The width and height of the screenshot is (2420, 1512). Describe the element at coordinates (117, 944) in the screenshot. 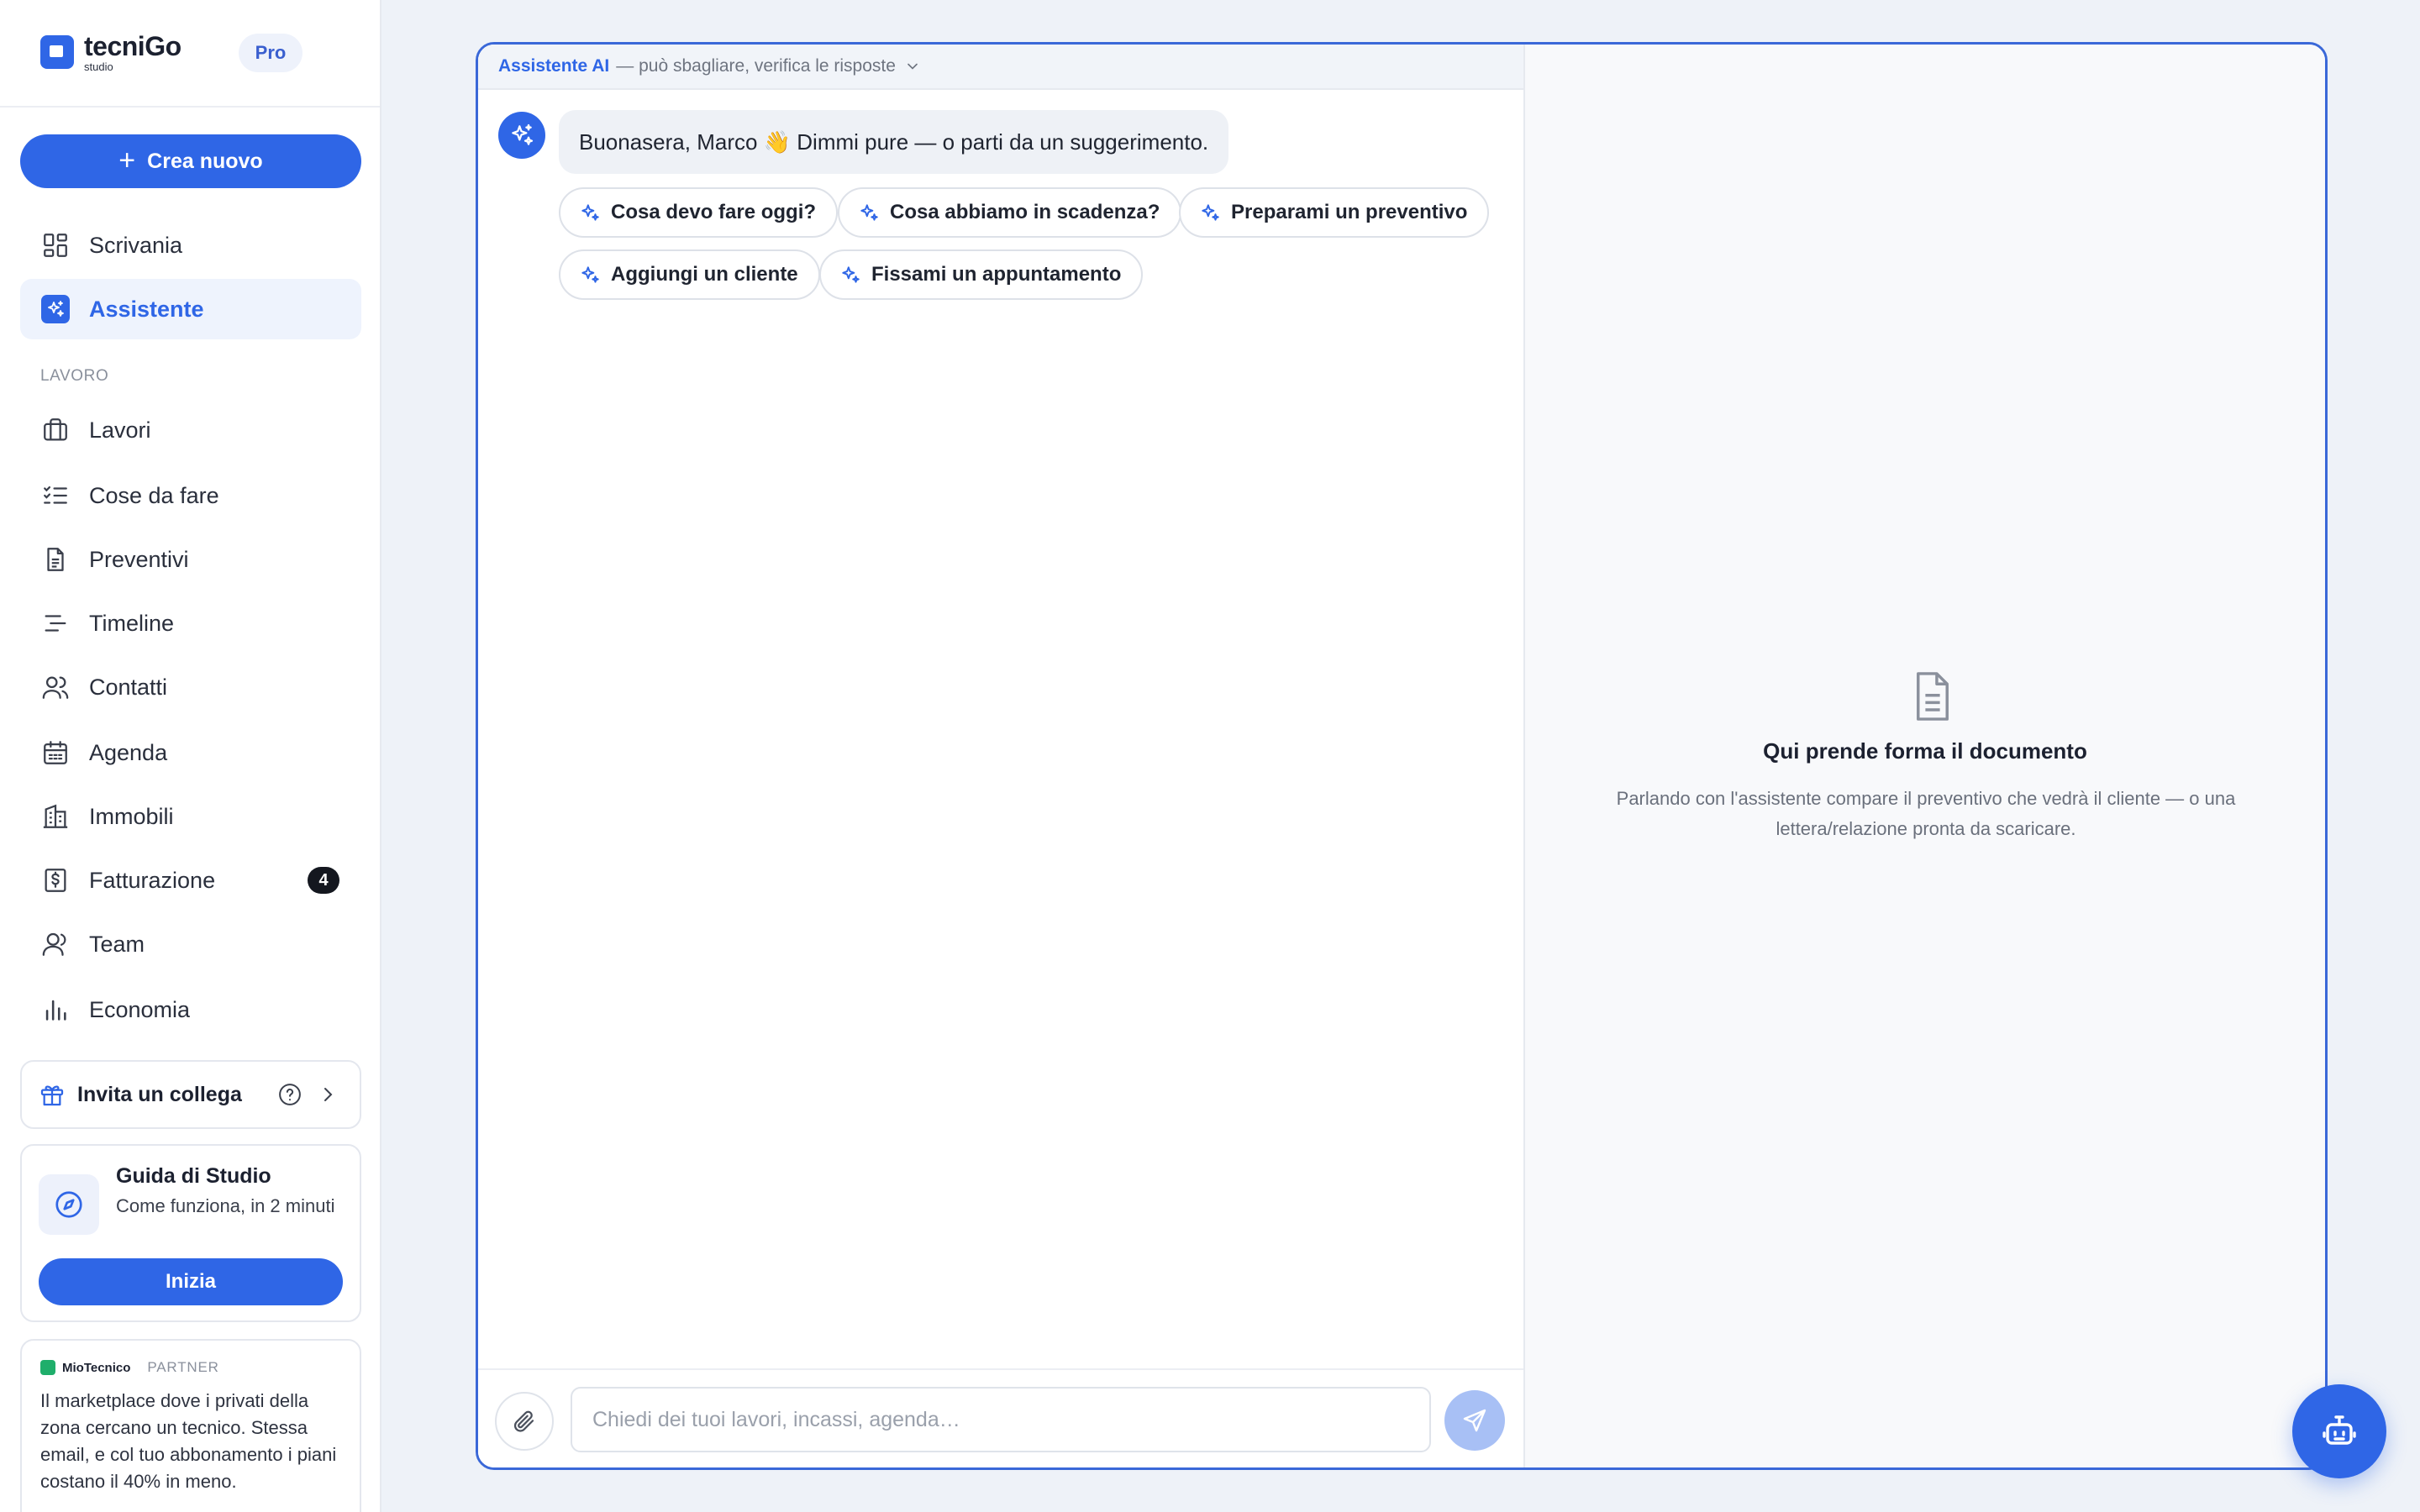

I see `sidebar-item-label: Team` at that location.